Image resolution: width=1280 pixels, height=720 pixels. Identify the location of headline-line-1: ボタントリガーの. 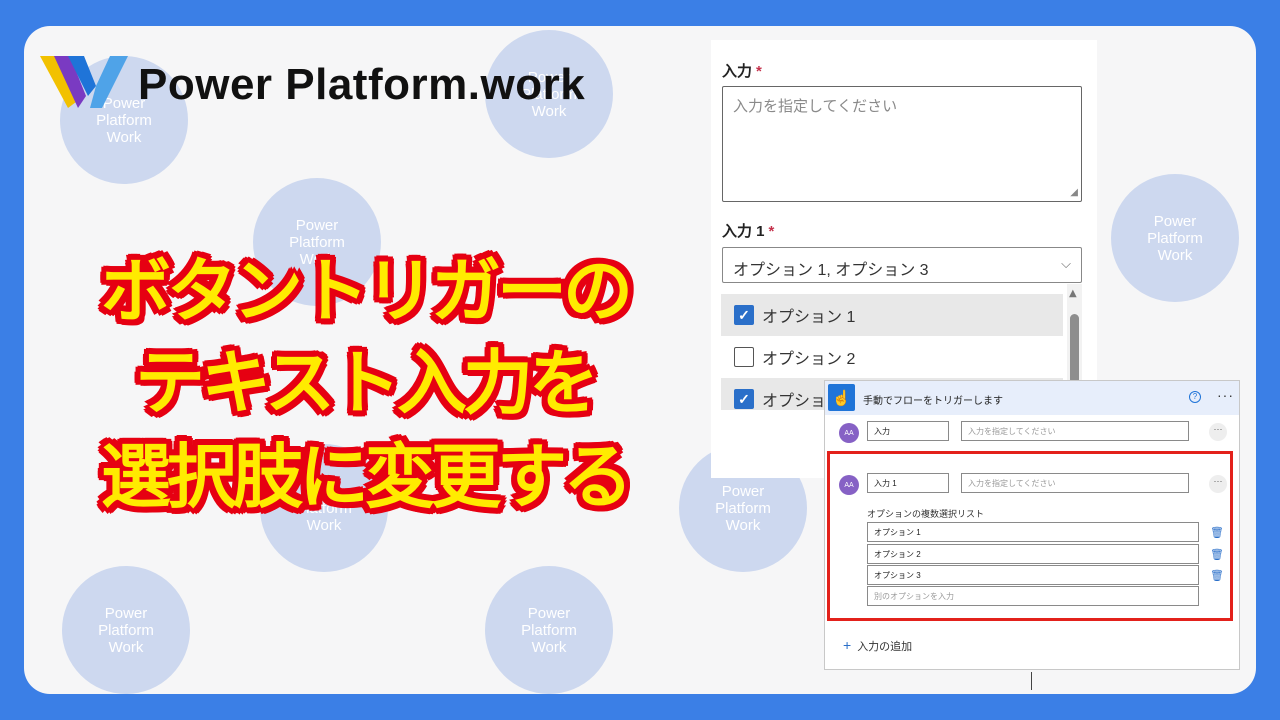
(367, 291).